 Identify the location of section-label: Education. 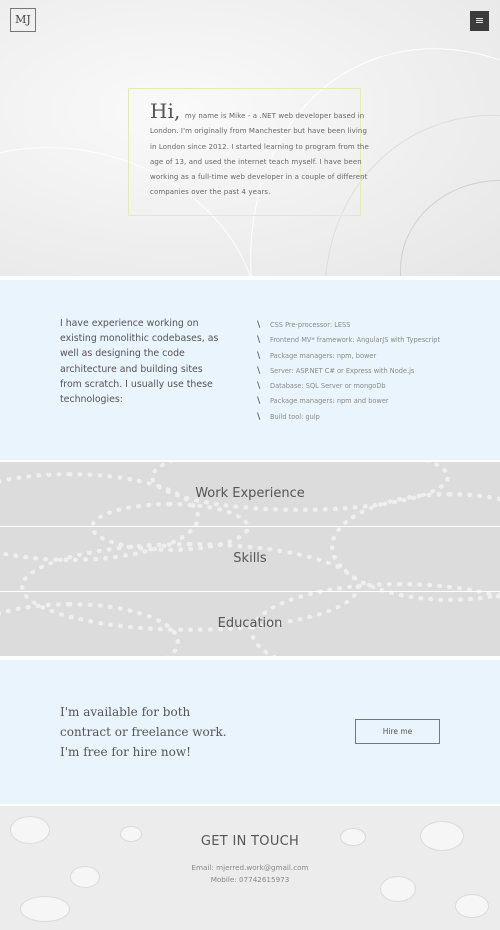
(250, 623).